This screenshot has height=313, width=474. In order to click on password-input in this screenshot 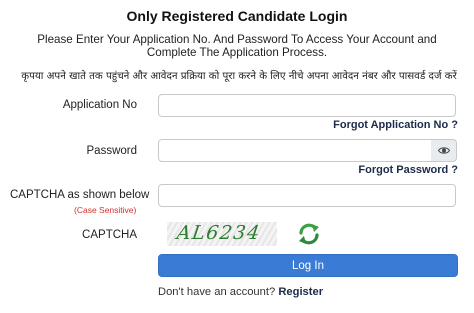, I will do `click(295, 150)`.